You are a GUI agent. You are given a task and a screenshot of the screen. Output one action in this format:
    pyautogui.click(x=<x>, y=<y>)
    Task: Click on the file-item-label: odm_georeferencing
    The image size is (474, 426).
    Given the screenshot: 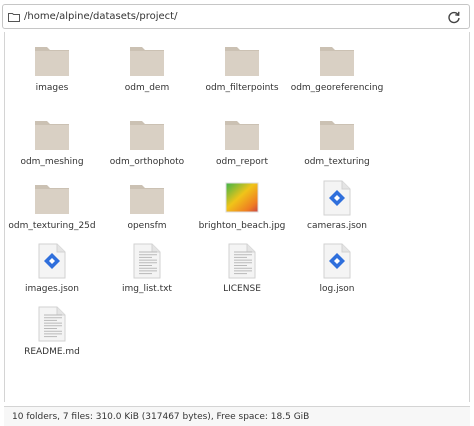 What is the action you would take?
    pyautogui.click(x=337, y=88)
    